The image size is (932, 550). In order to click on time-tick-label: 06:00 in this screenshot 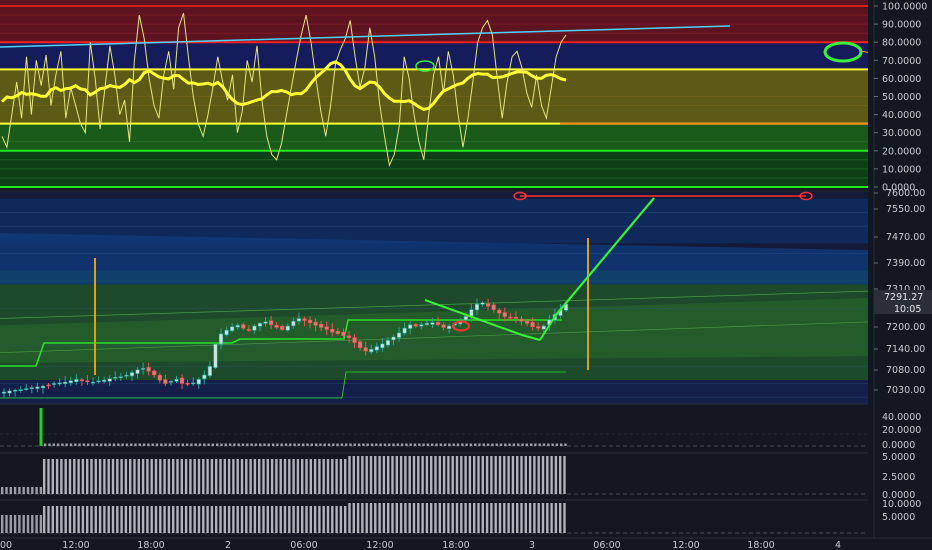, I will do `click(606, 545)`.